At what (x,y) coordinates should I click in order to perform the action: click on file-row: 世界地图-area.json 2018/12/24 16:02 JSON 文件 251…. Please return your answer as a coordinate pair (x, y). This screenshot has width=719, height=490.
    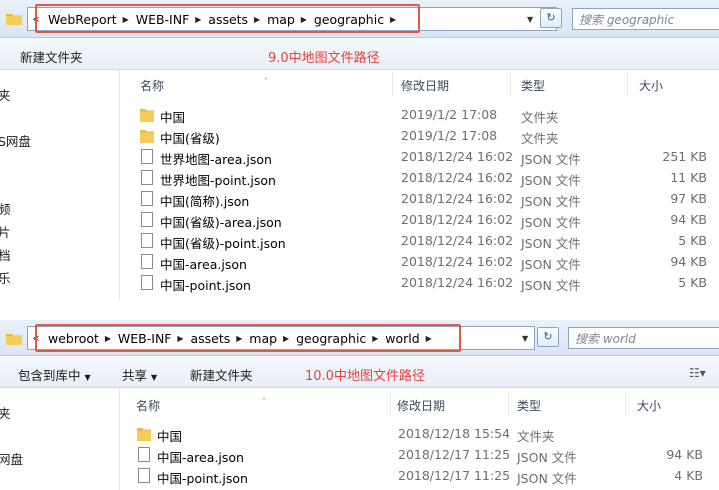
    Looking at the image, I should click on (359, 156).